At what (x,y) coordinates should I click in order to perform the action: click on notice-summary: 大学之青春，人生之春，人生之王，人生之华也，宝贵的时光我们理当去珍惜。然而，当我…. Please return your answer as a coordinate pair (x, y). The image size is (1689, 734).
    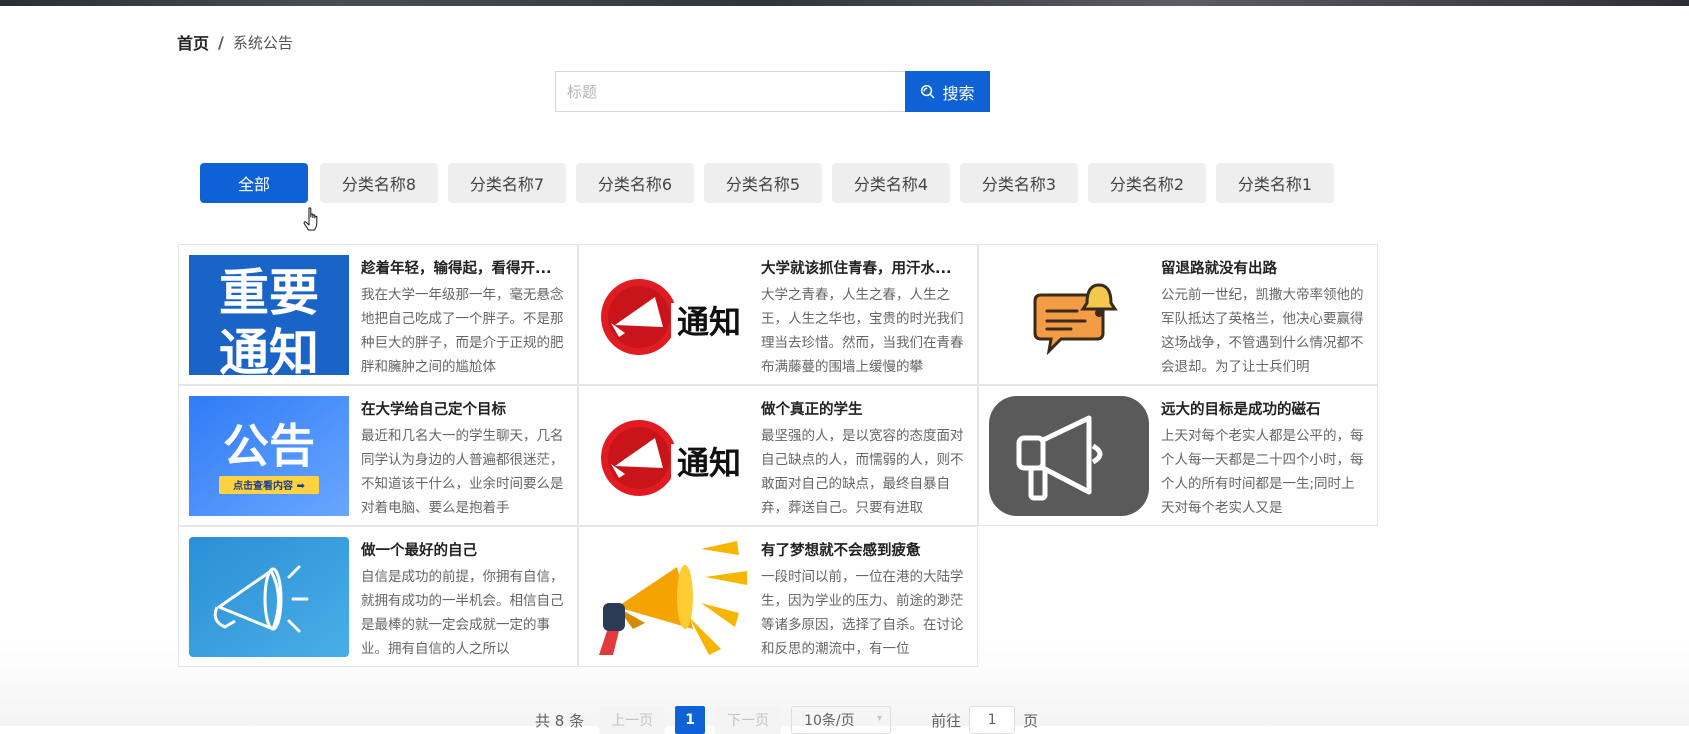
    Looking at the image, I should click on (862, 331).